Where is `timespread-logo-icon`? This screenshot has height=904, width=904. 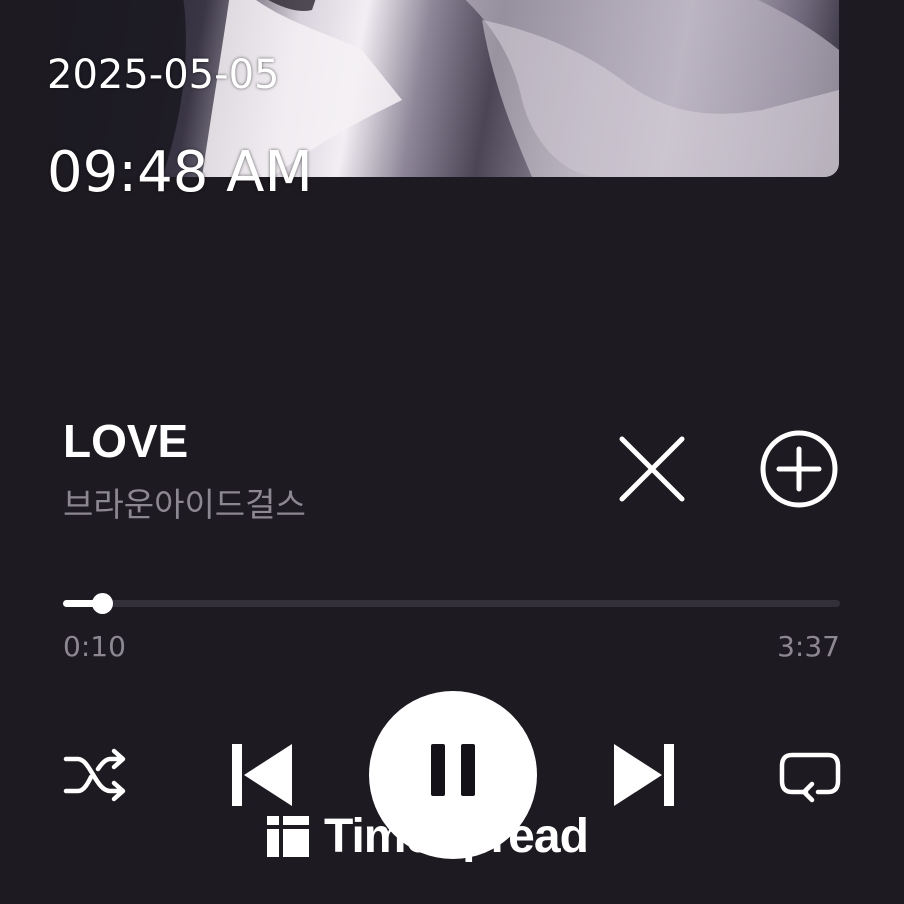
timespread-logo-icon is located at coordinates (288, 836).